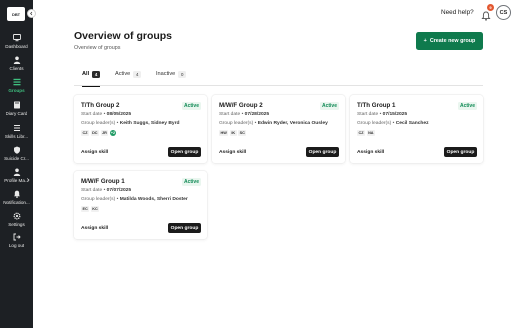  I want to click on book-icon, so click(16, 104).